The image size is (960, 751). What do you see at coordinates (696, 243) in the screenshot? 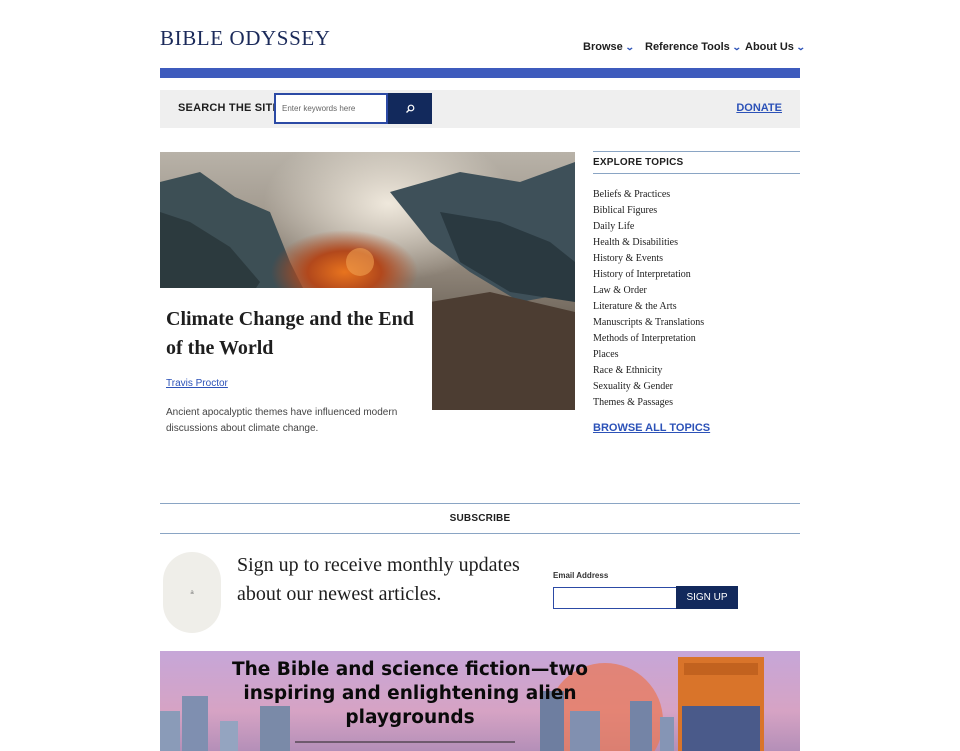
I see `topic-link: Health & Disabilities` at bounding box center [696, 243].